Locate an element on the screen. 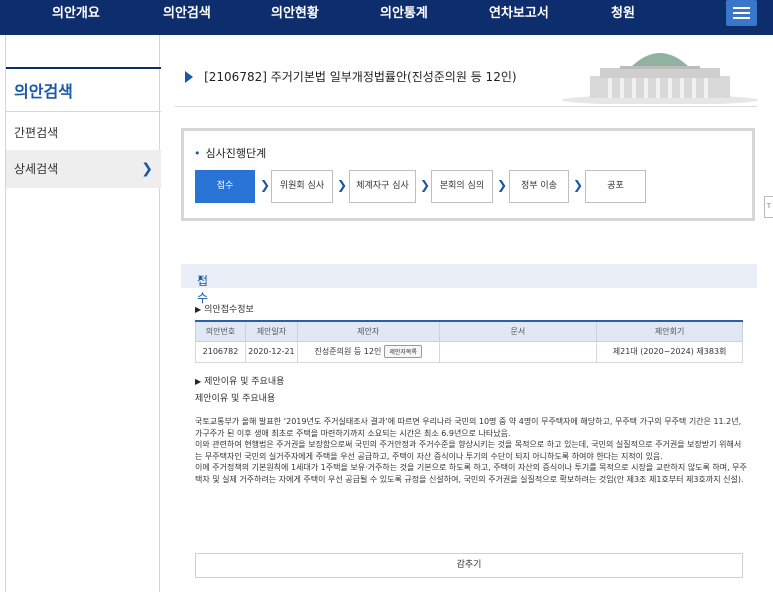  table-header: 제안회기 is located at coordinates (669, 331).